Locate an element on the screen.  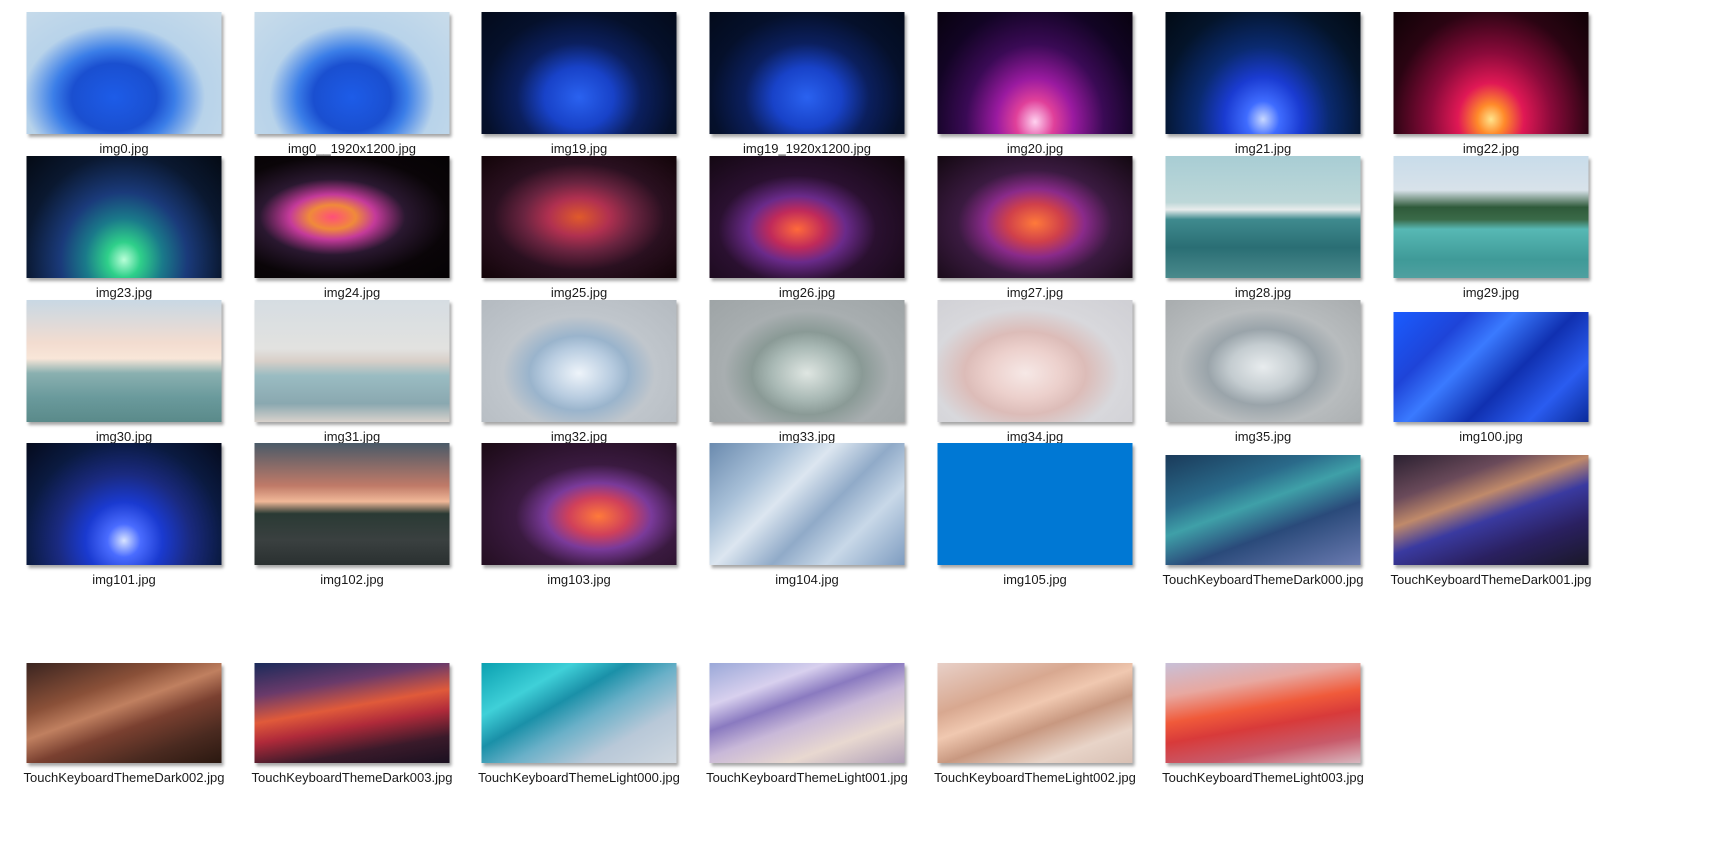
file-item: TouchKeyboardThemeLight003.jpg is located at coordinates (1263, 734).